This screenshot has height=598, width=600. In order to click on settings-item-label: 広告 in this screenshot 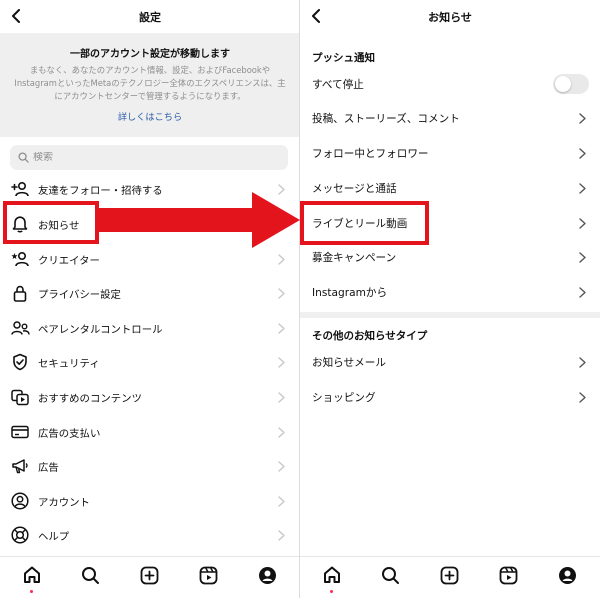, I will do `click(48, 467)`.